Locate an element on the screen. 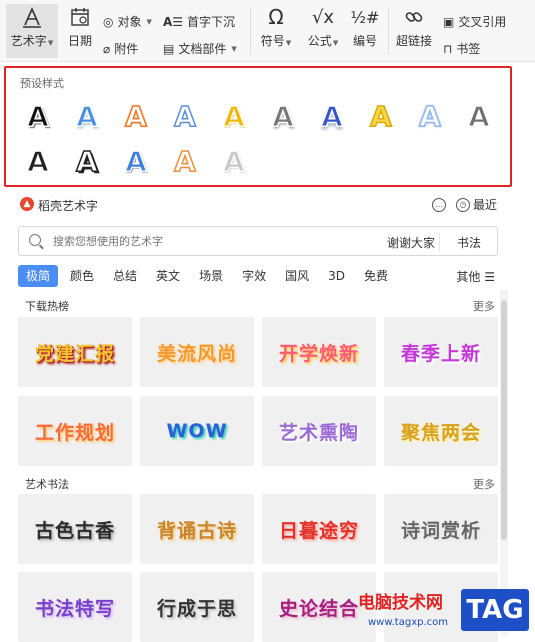 The height and width of the screenshot is (642, 535). art-text-button: 艺术字▼ is located at coordinates (32, 31).